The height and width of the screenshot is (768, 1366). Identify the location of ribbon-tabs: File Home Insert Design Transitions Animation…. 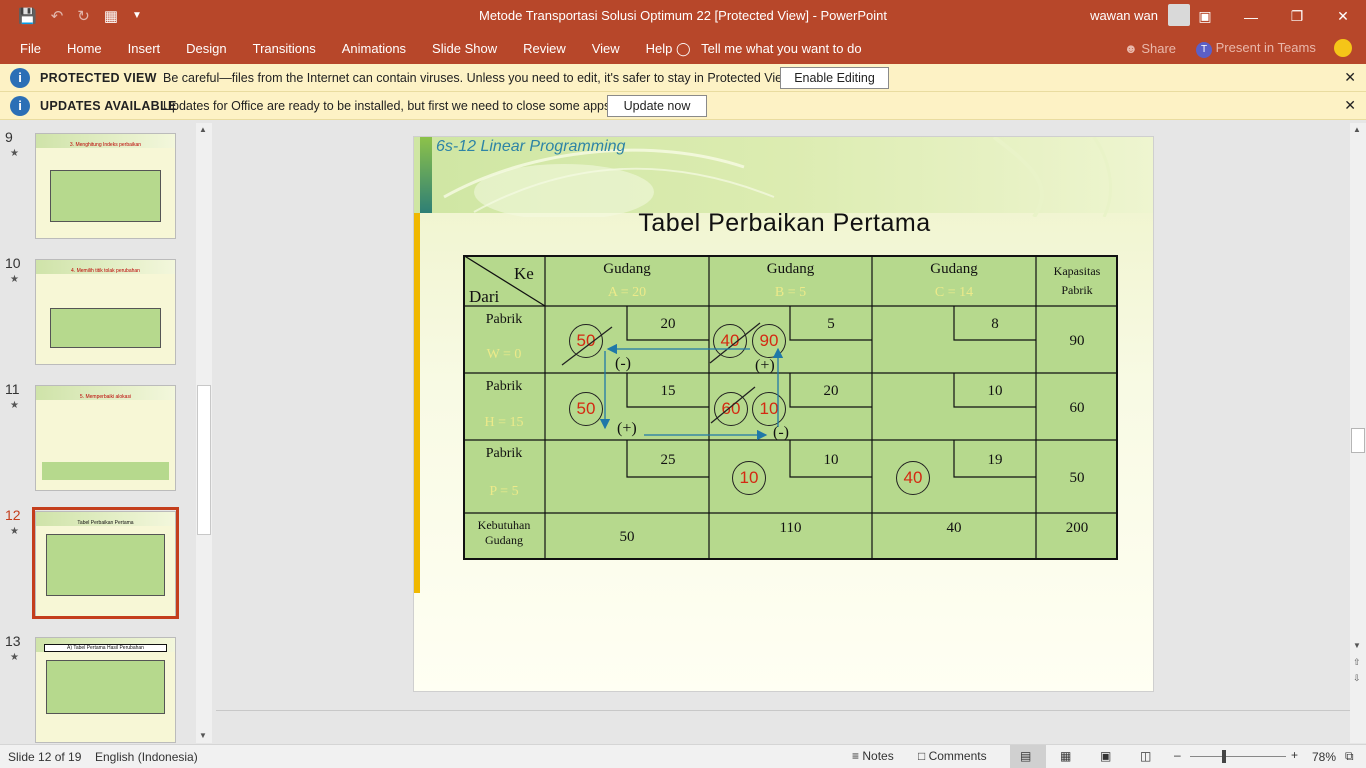
(359, 48).